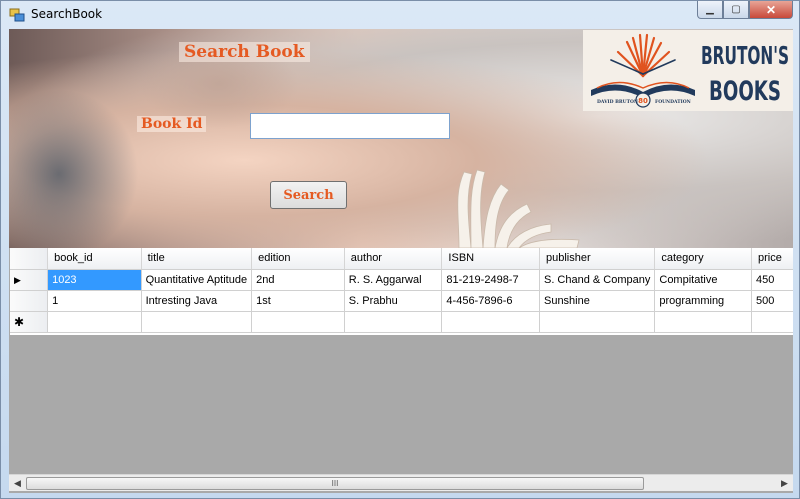 This screenshot has width=800, height=499. I want to click on logo-badge: 80, so click(643, 101).